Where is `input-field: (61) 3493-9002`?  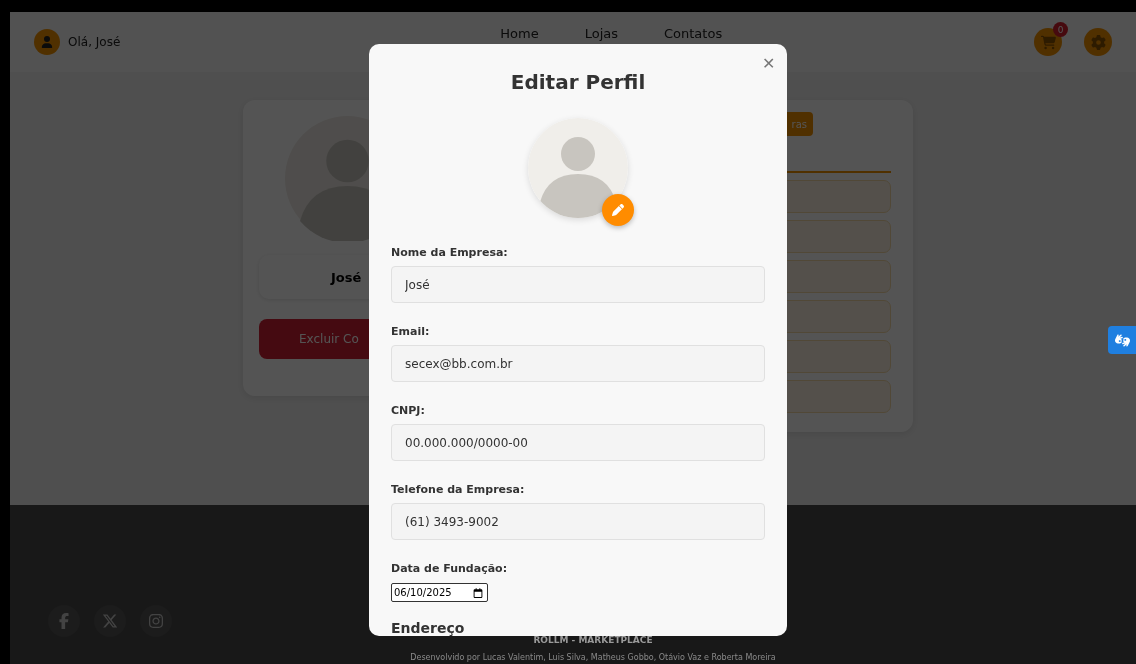 input-field: (61) 3493-9002 is located at coordinates (578, 521).